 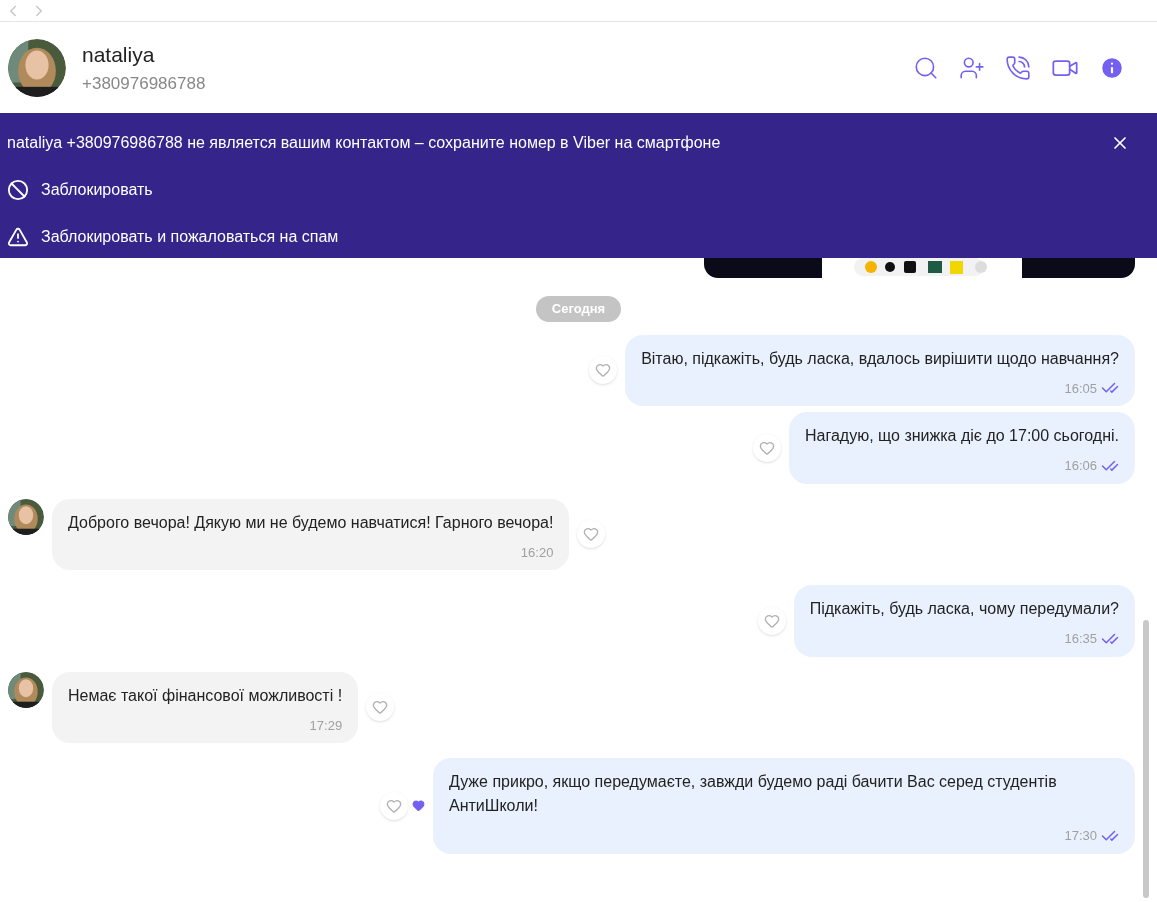 What do you see at coordinates (1080, 639) in the screenshot?
I see `message-time: 16:35` at bounding box center [1080, 639].